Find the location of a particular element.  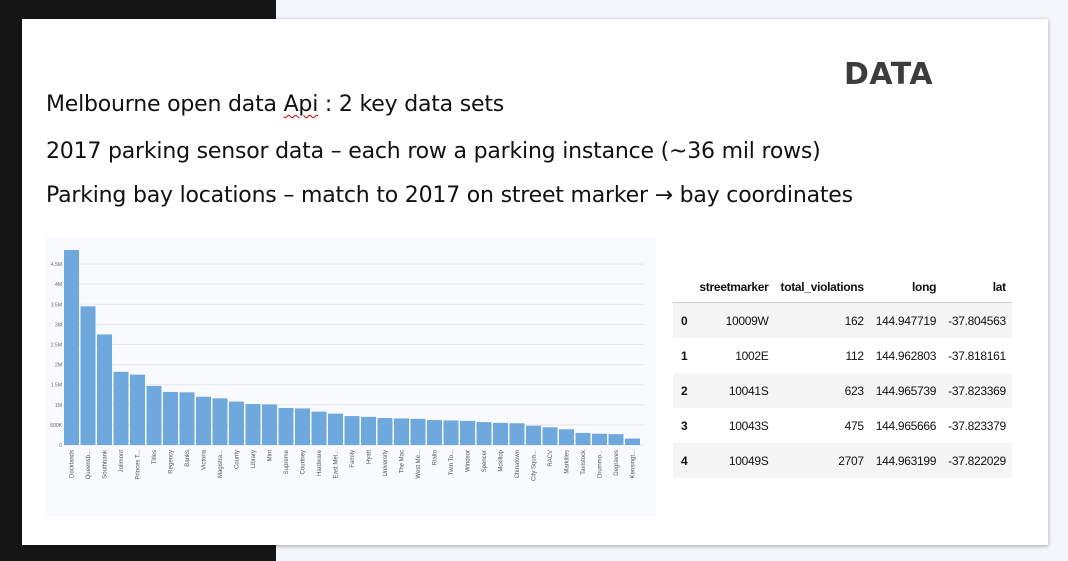

y-tick-label: 0 is located at coordinates (60, 446).